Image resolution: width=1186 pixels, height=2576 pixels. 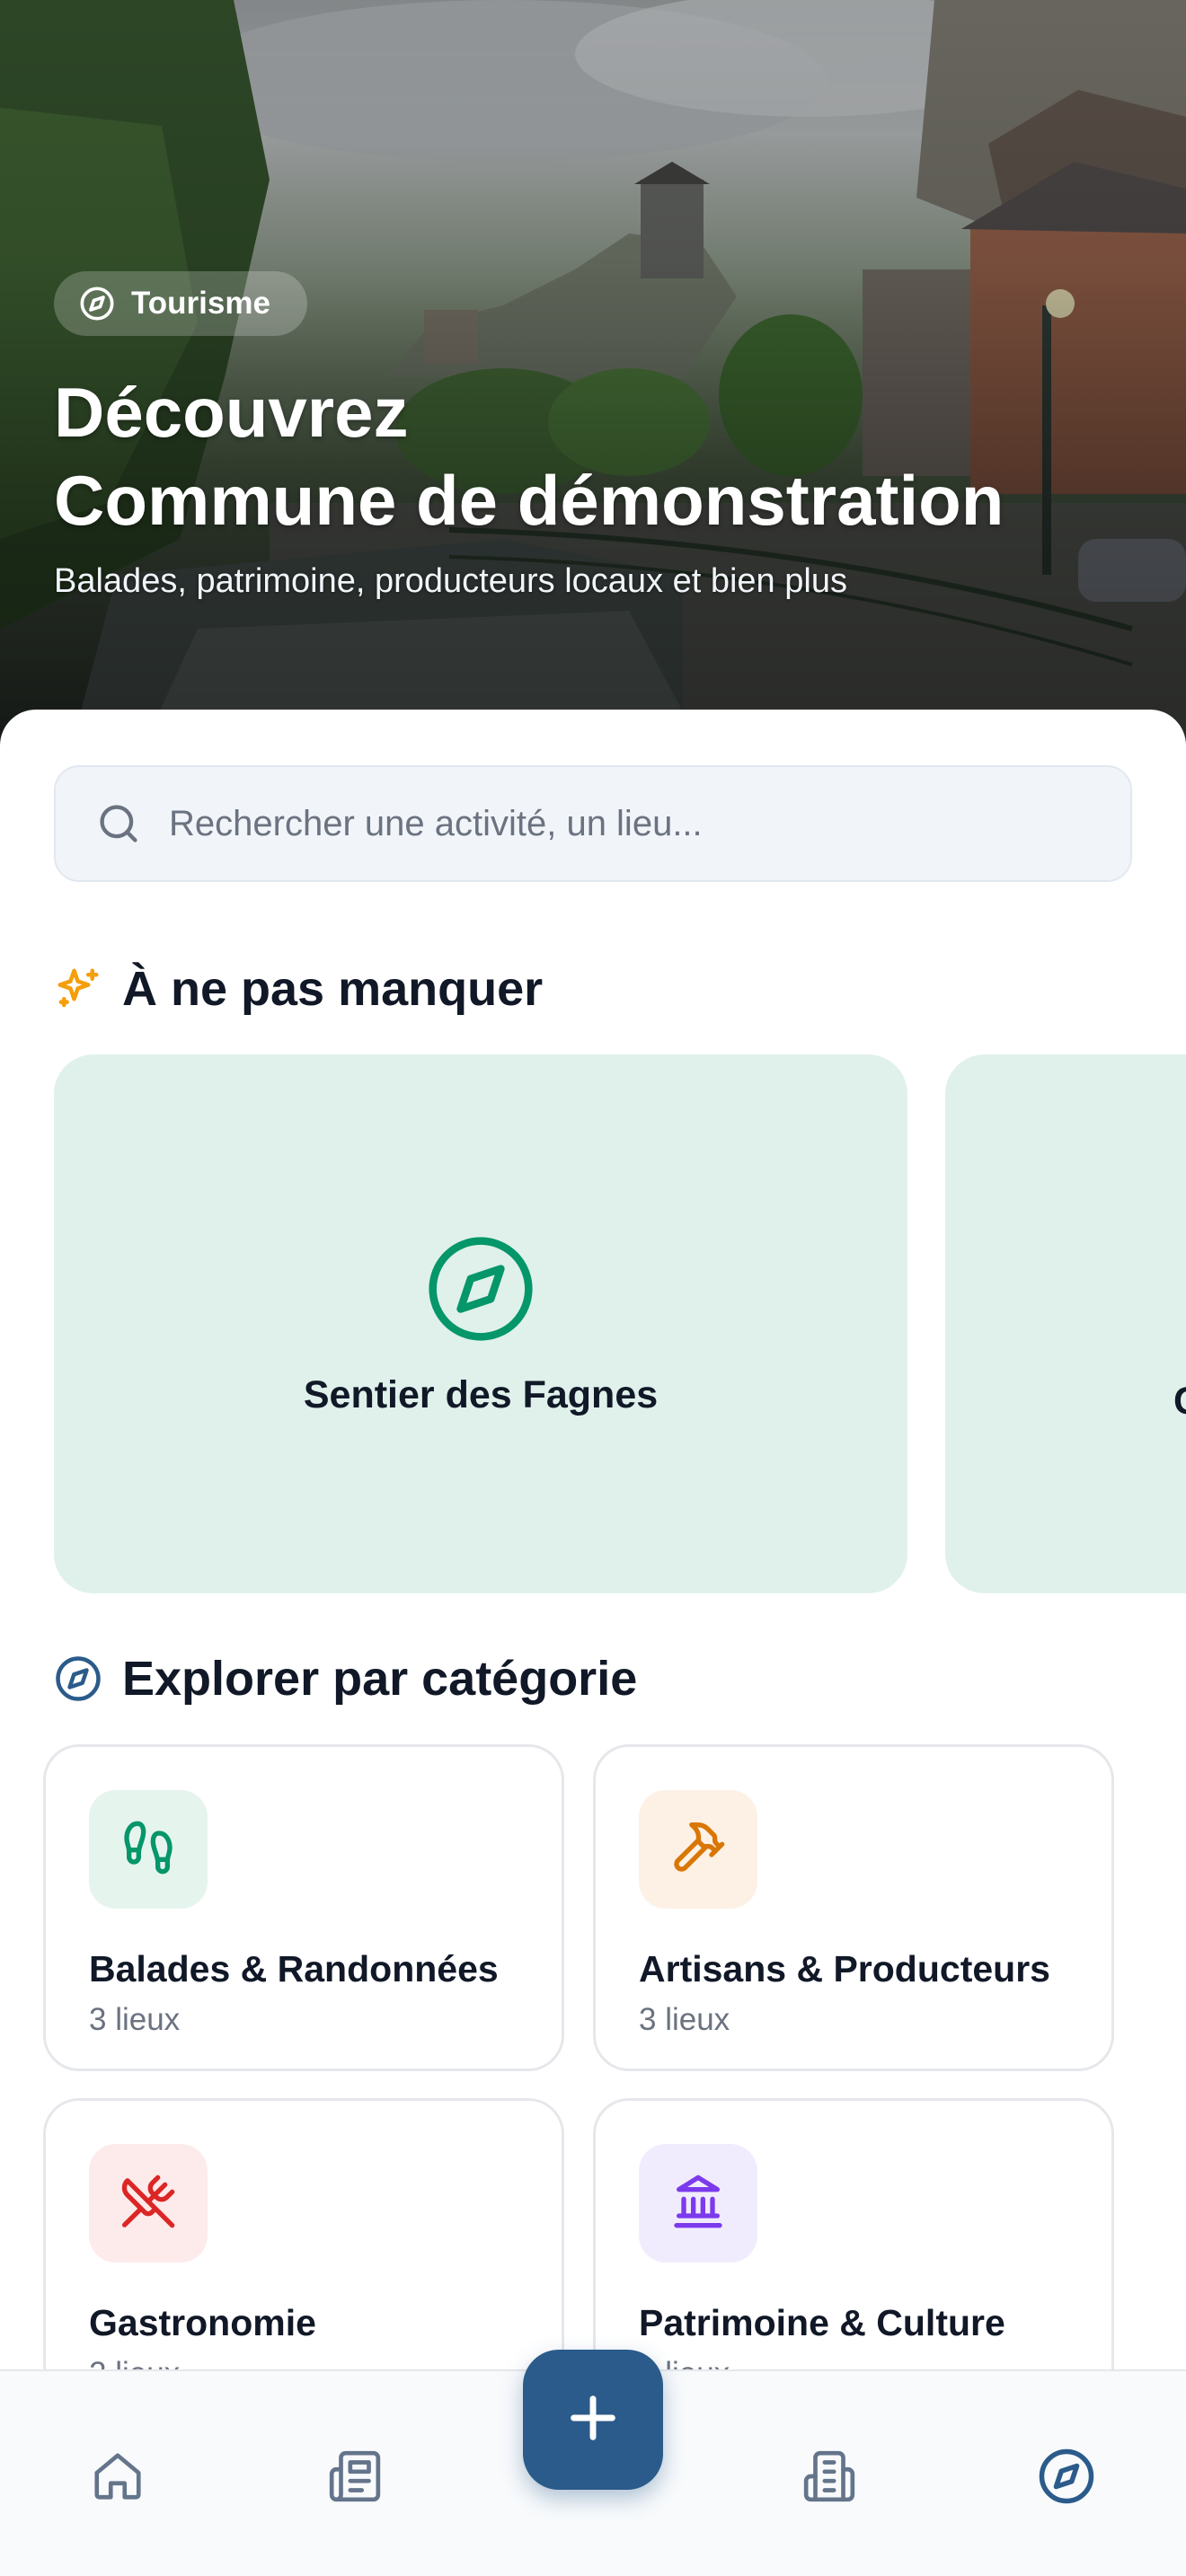 I want to click on nav-news, so click(x=354, y=2478).